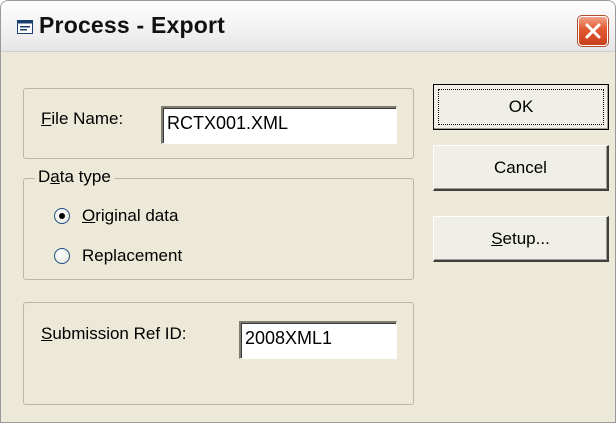  Describe the element at coordinates (132, 256) in the screenshot. I see `replacement-label: Replacement` at that location.